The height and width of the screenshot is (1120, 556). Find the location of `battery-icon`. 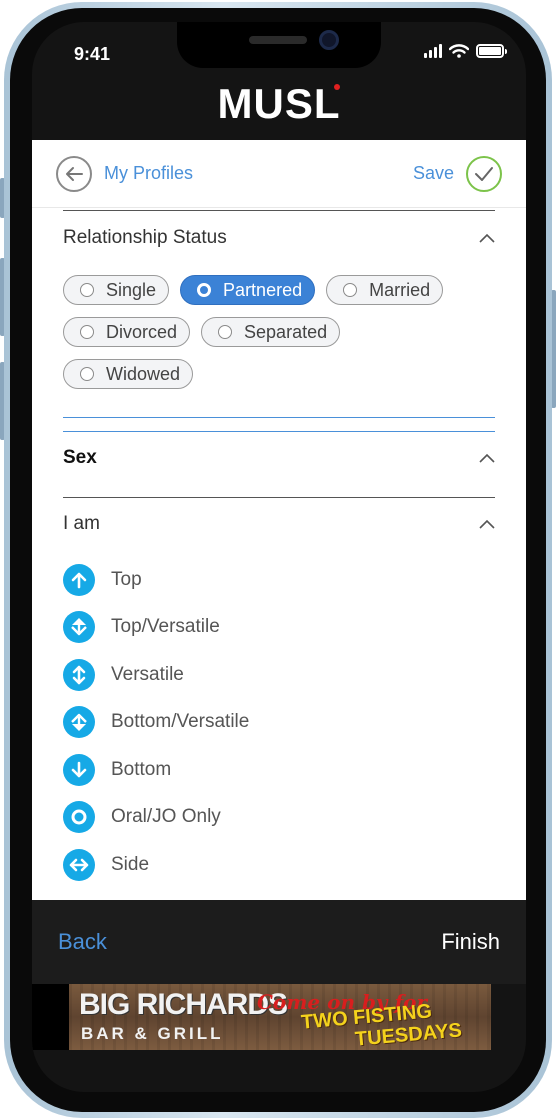

battery-icon is located at coordinates (491, 51).